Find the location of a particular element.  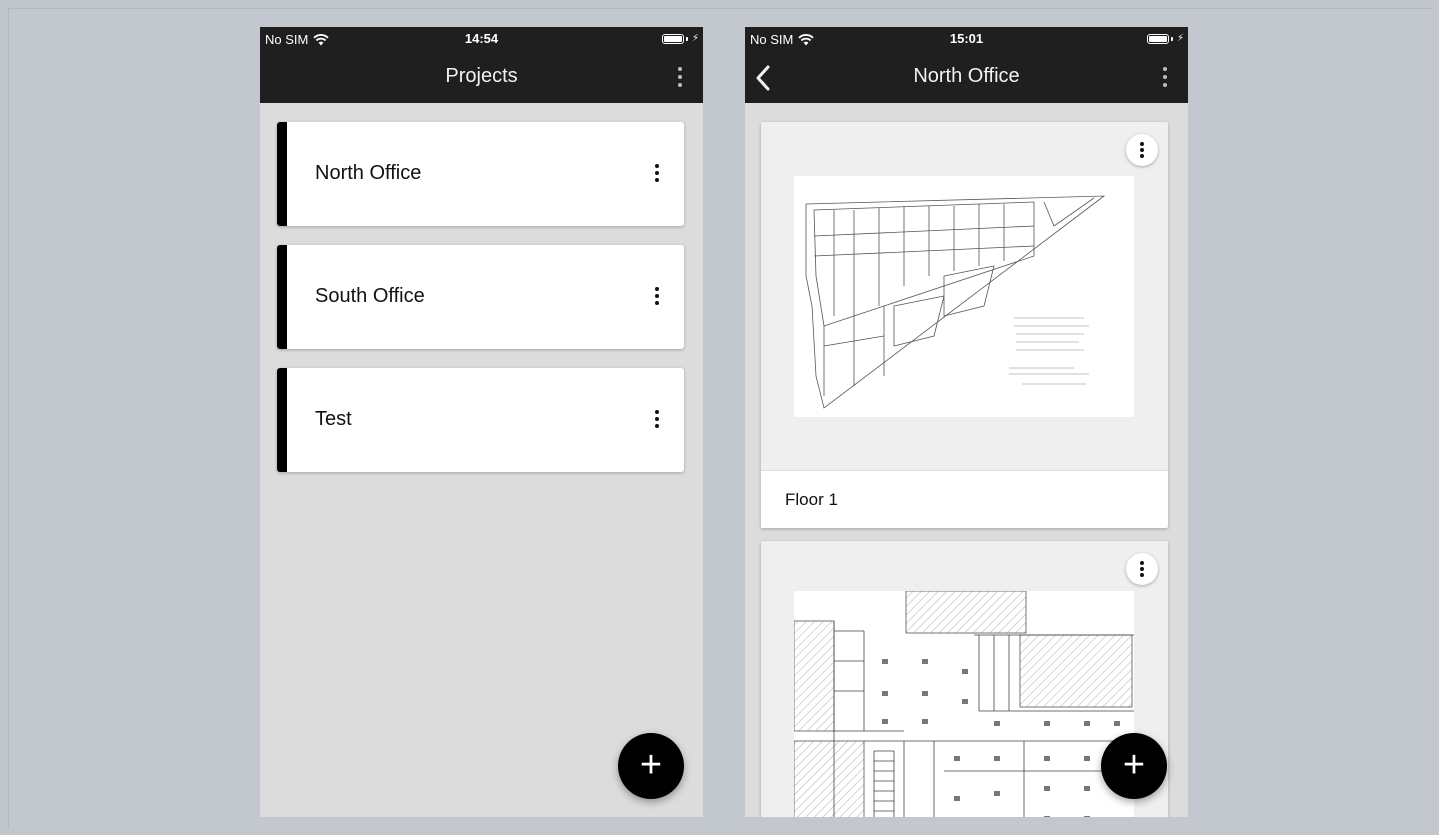

floorplan-card-footer: Floor 1 is located at coordinates (964, 499).